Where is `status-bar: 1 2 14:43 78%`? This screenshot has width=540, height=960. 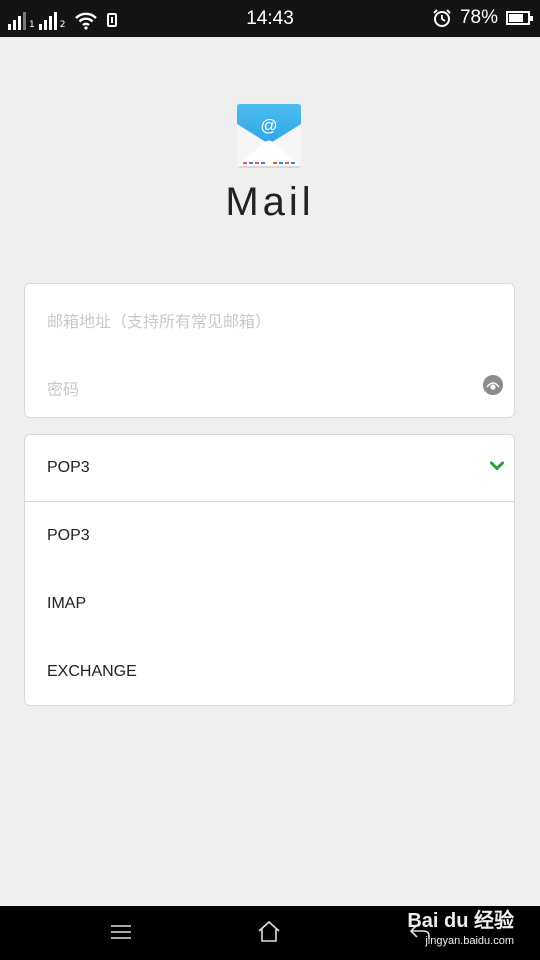 status-bar: 1 2 14:43 78% is located at coordinates (270, 18).